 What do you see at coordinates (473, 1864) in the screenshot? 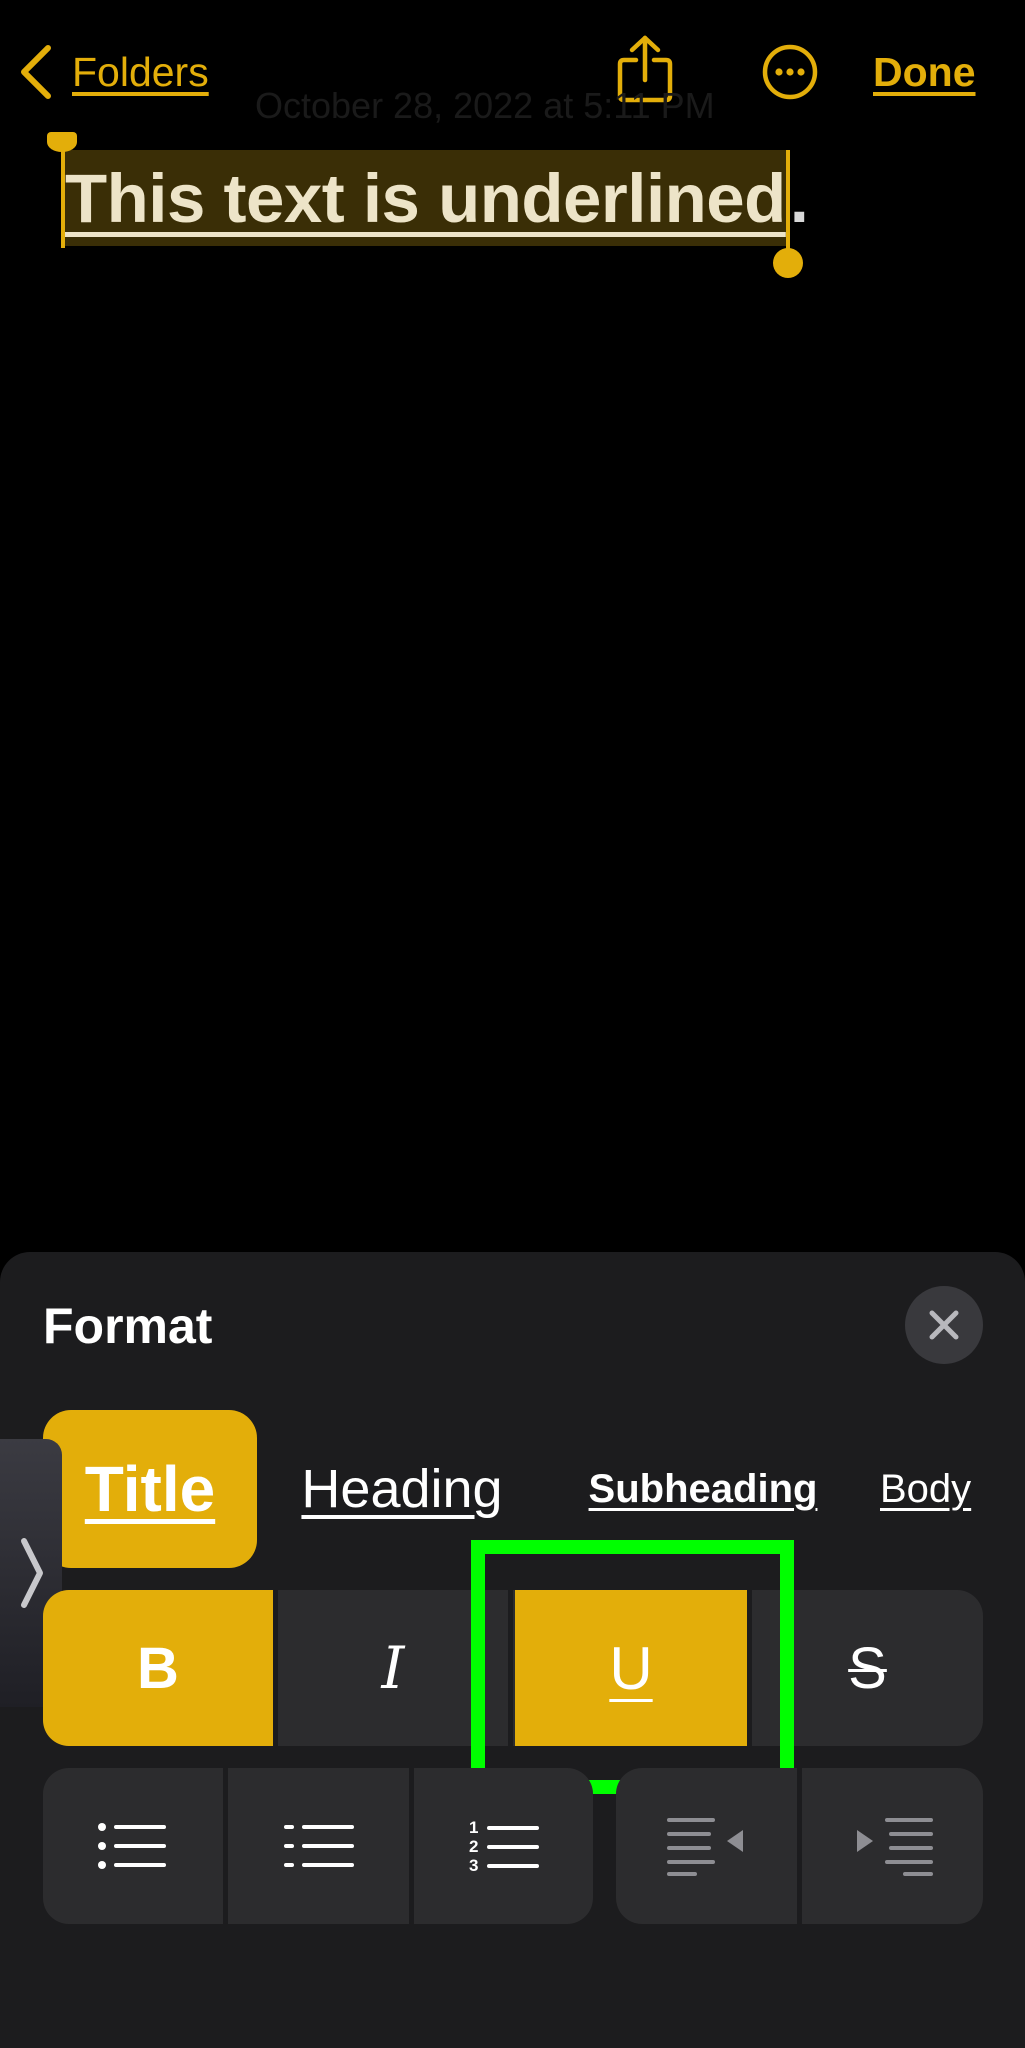
I see `svg-text: 3` at bounding box center [473, 1864].